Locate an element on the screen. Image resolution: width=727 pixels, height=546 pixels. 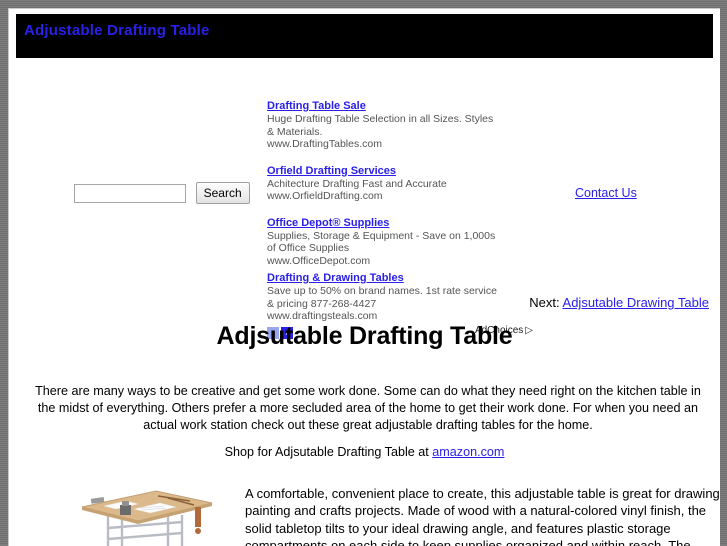
next-prefix-label: Next: is located at coordinates (546, 302).